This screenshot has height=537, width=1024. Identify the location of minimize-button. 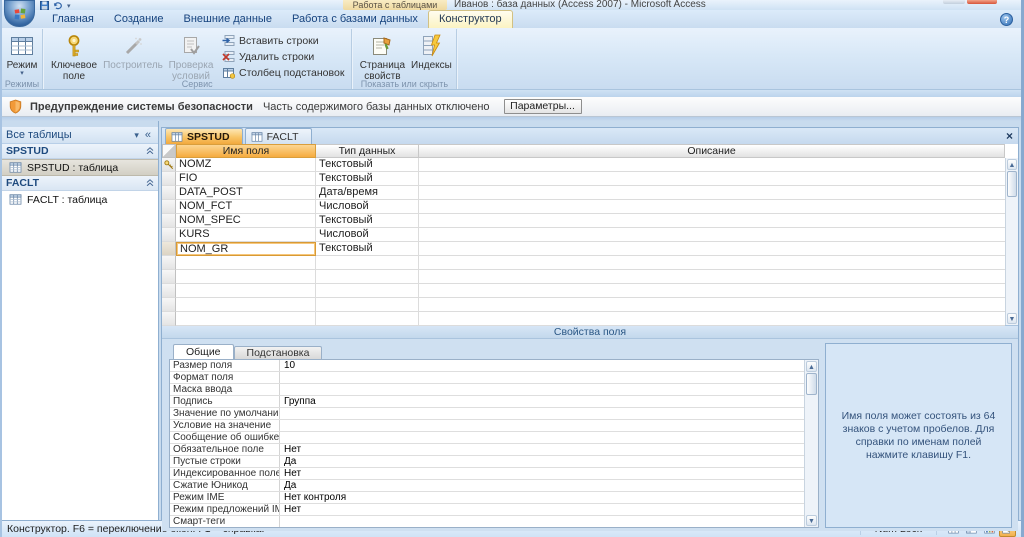
(954, 2).